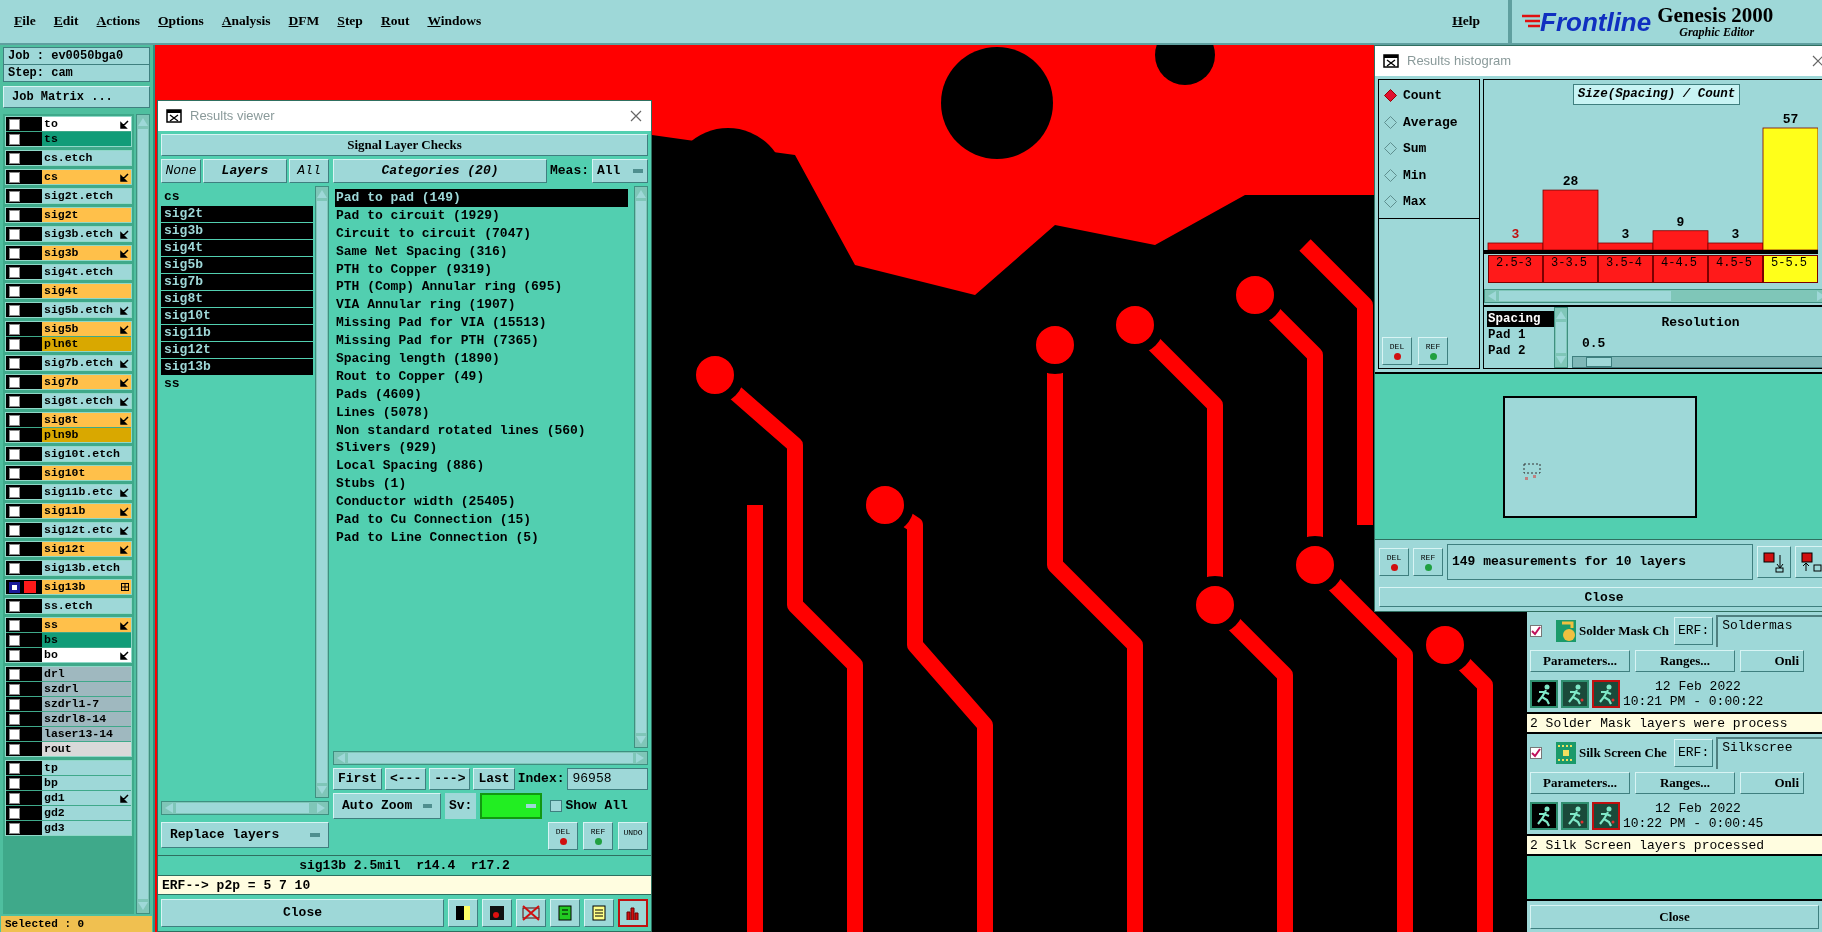  What do you see at coordinates (86, 655) in the screenshot?
I see `layer-item: bo` at bounding box center [86, 655].